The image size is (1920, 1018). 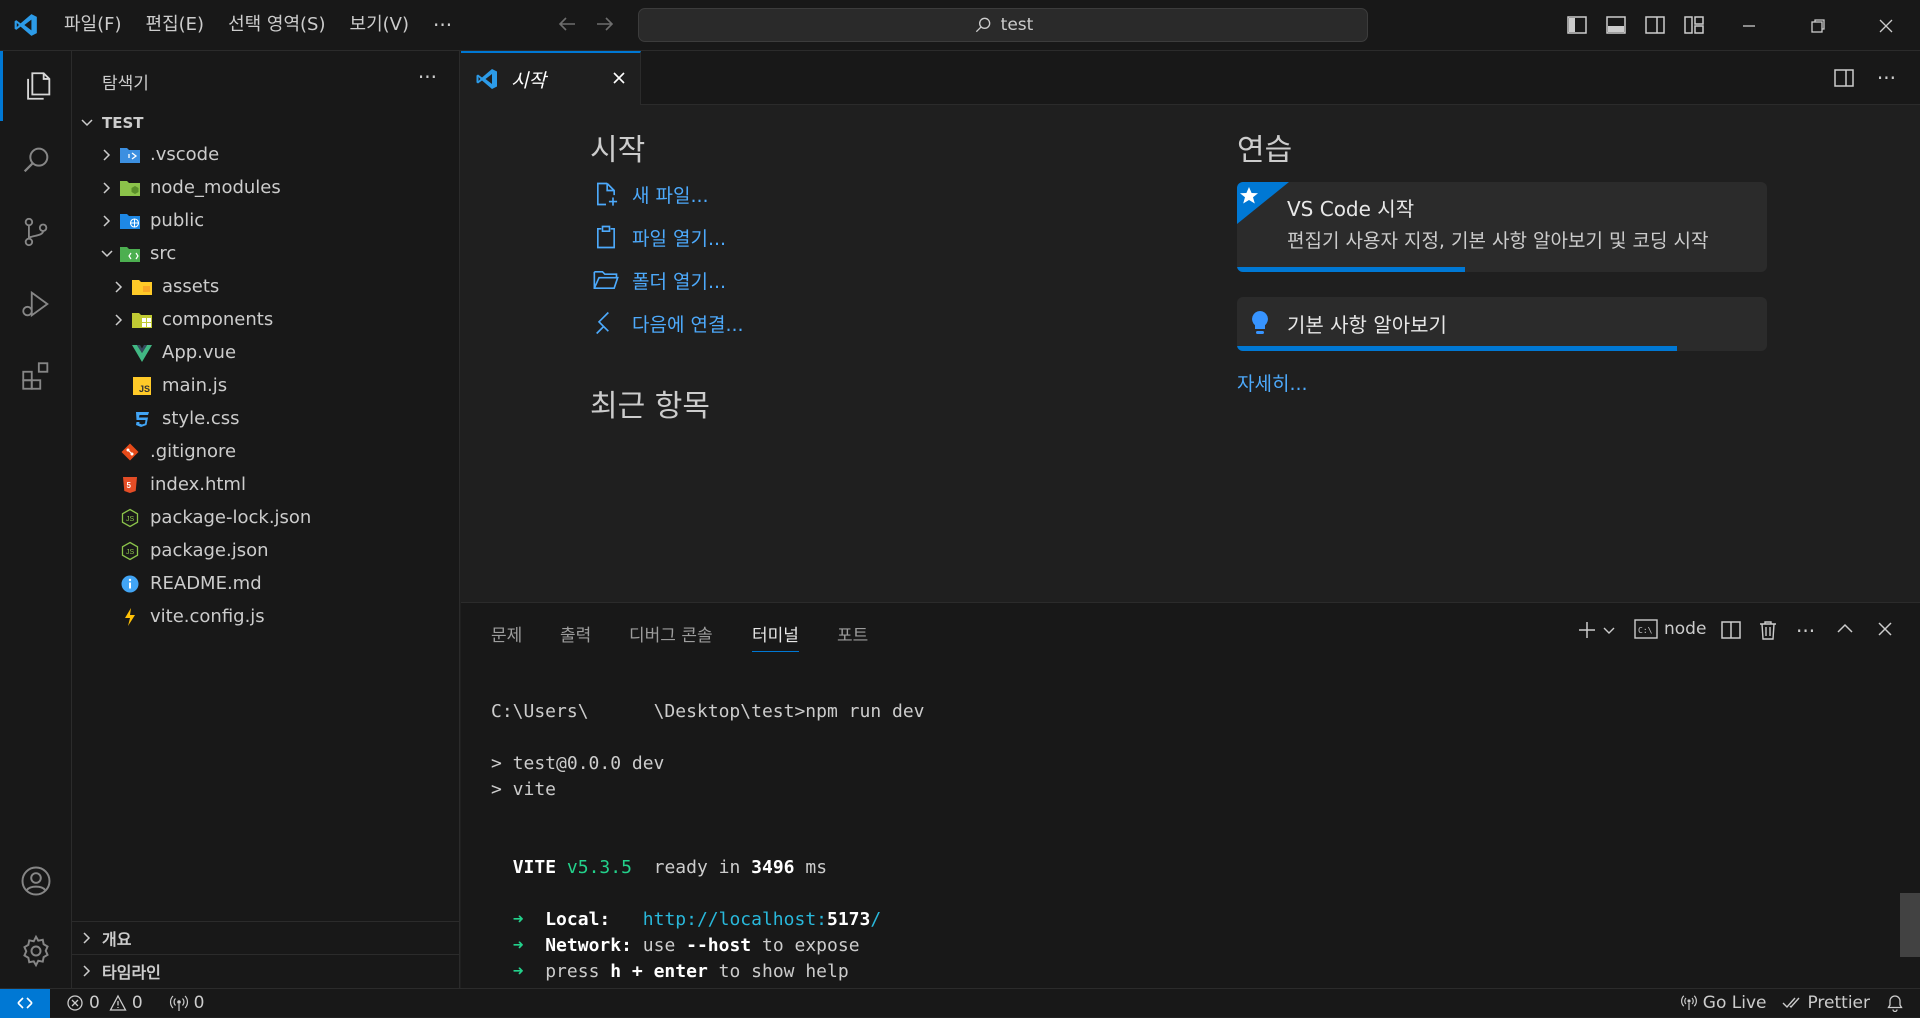 What do you see at coordinates (87, 971) in the screenshot?
I see `chevron-right-icon` at bounding box center [87, 971].